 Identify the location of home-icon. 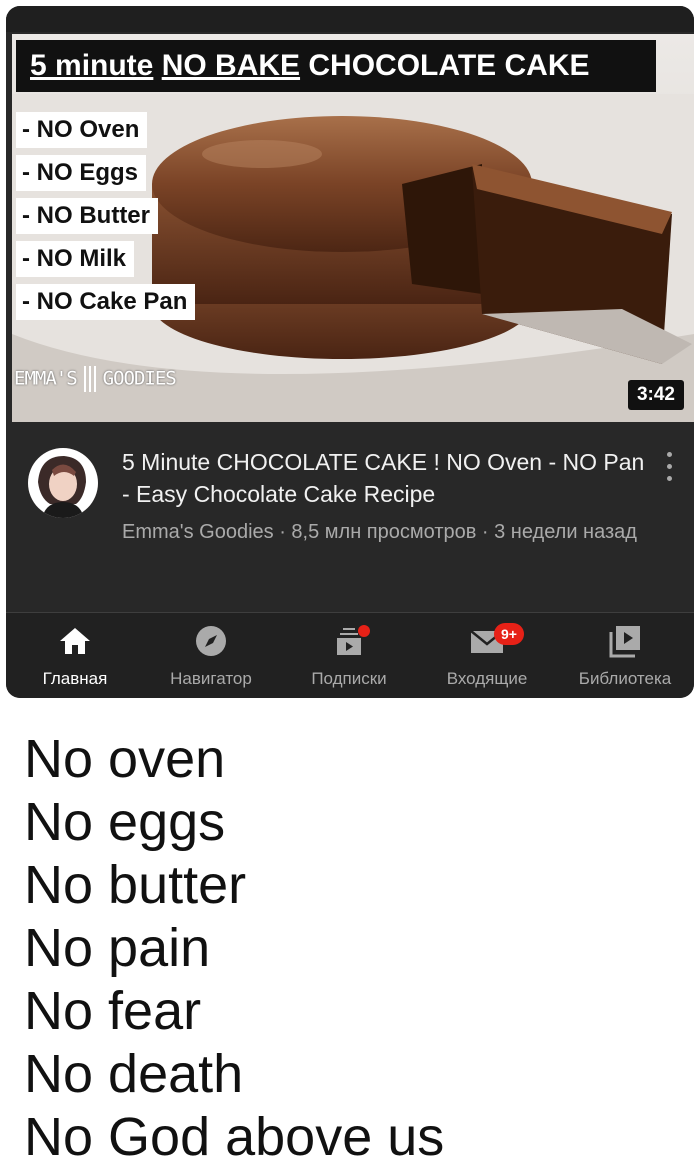
(75, 641).